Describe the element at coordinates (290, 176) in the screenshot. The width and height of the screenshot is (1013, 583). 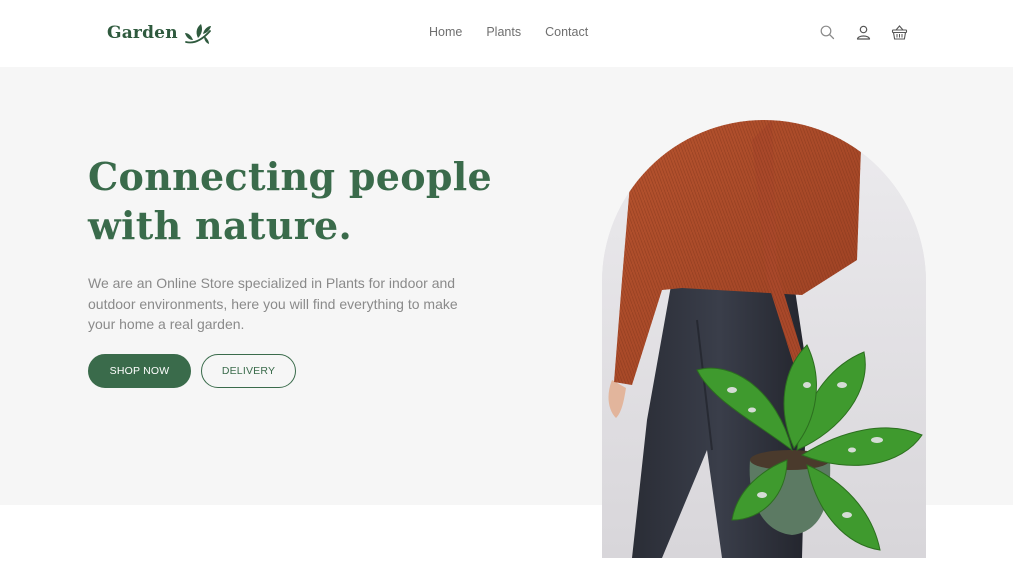
I see `hero-title-line1: Connecting people` at that location.